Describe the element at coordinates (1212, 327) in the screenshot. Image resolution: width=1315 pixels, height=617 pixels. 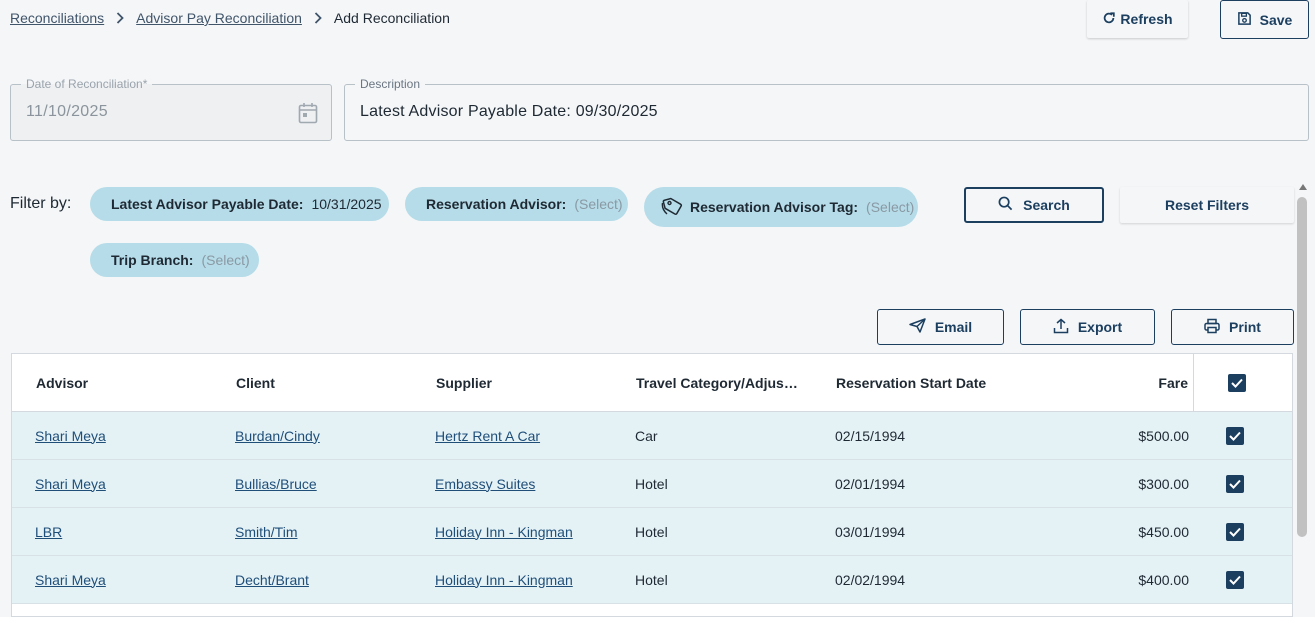
I see `printer-icon` at that location.